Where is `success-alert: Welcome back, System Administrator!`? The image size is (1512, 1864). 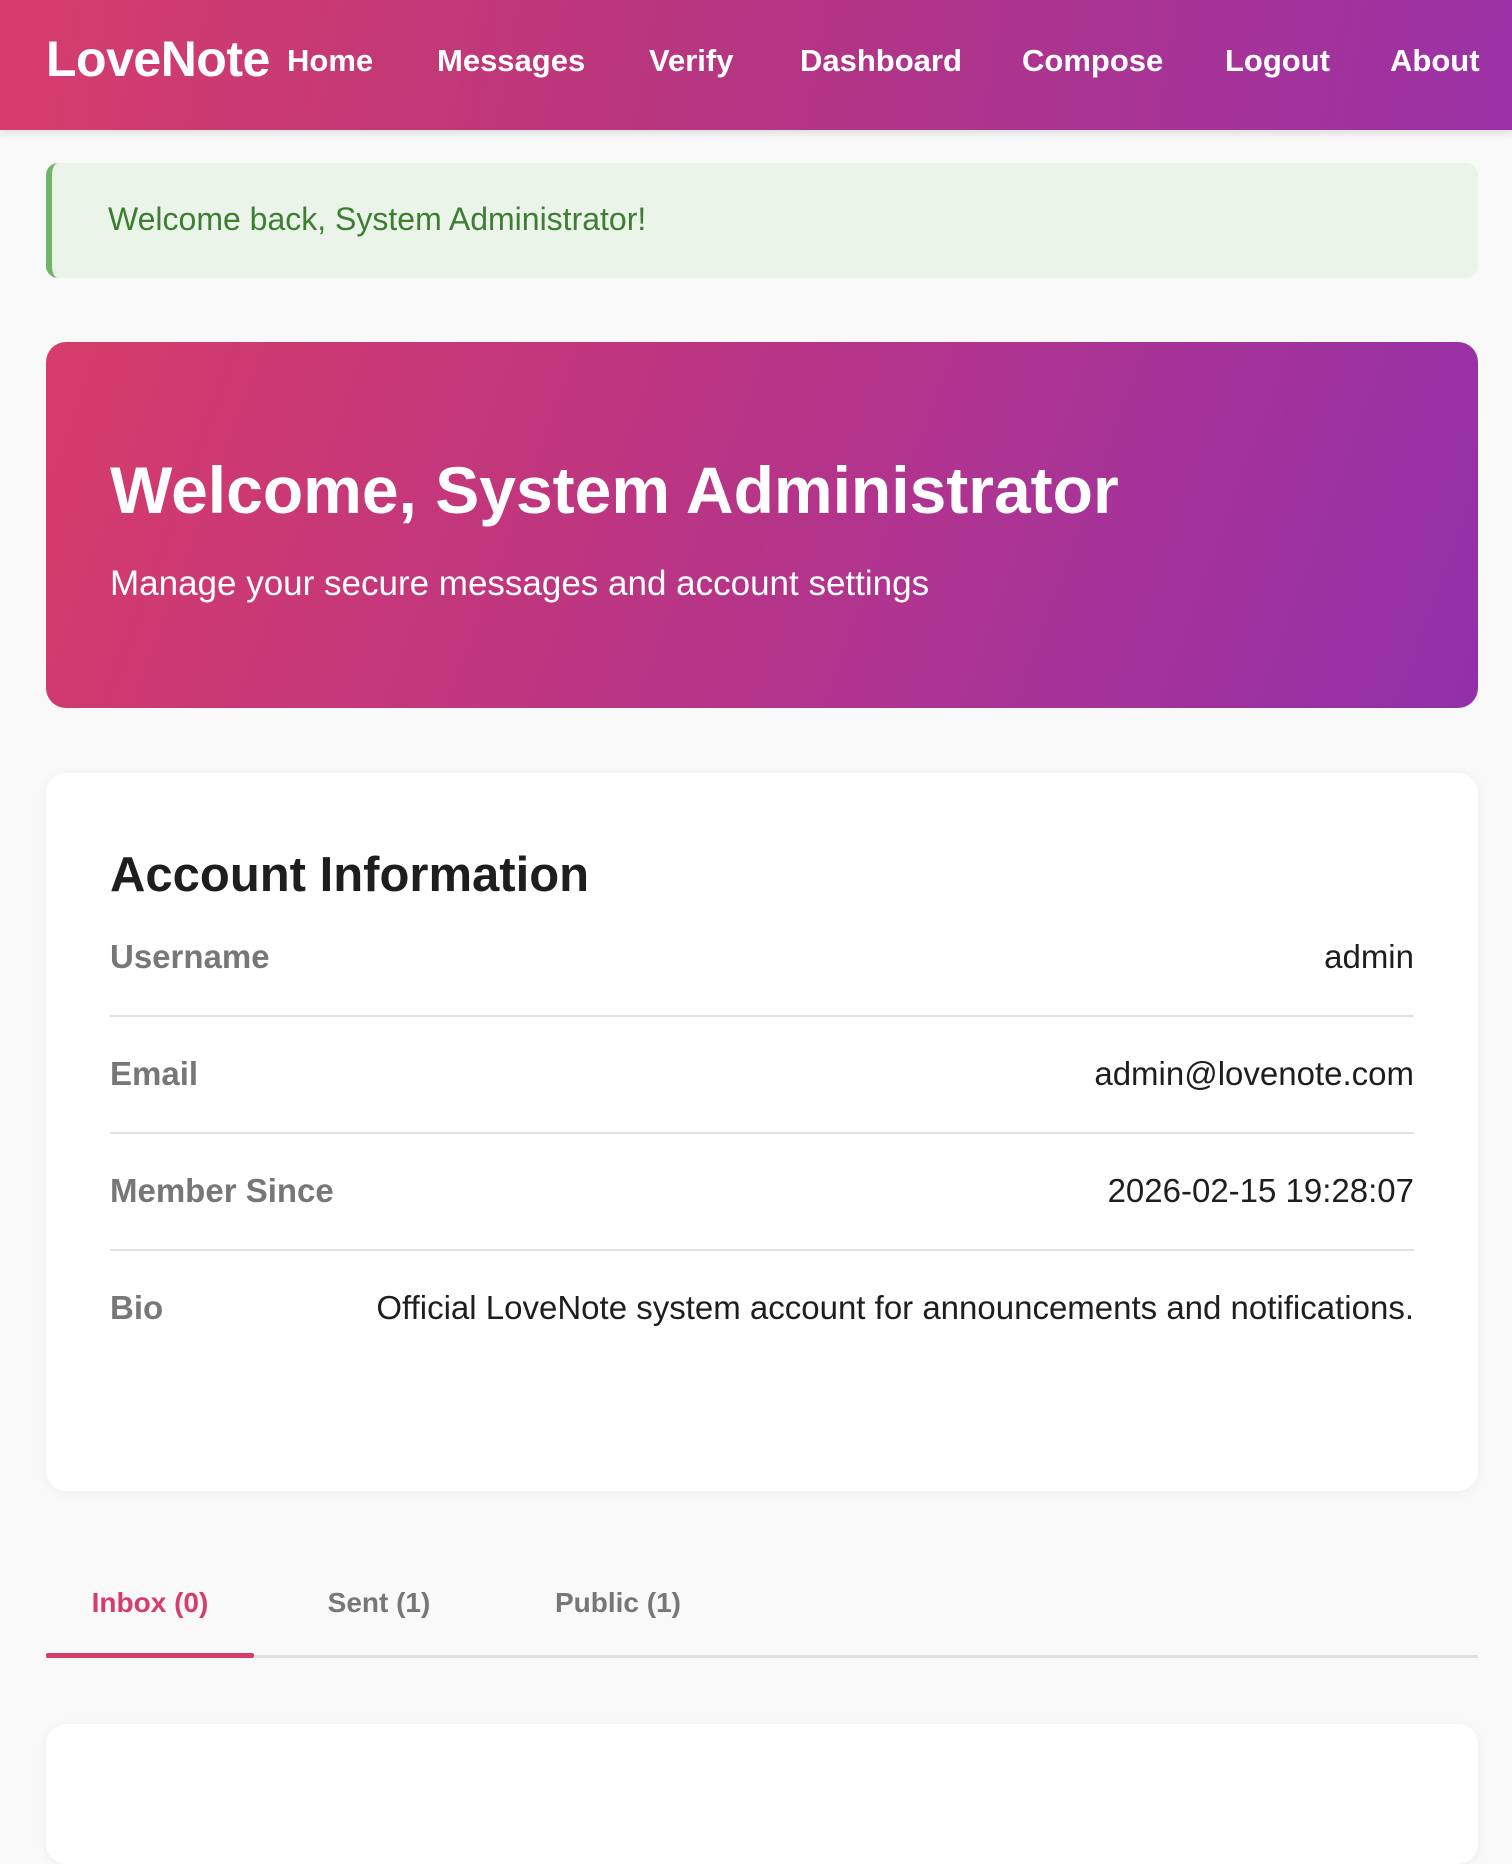
success-alert: Welcome back, System Administrator! is located at coordinates (762, 220).